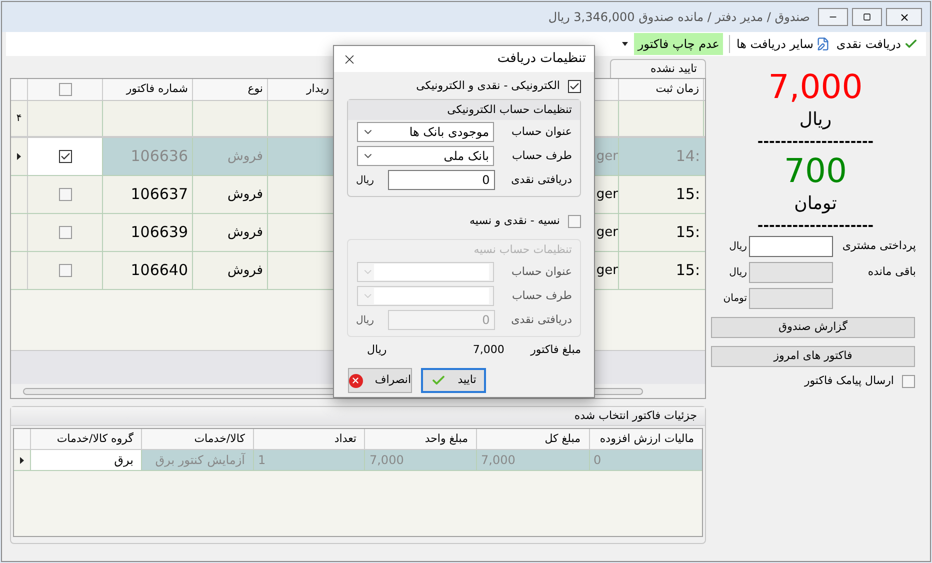 This screenshot has width=932, height=563. I want to click on window-title: صندوق / مدیر دفتر / مانده صندوق 3,346,000 ریال, so click(679, 17).